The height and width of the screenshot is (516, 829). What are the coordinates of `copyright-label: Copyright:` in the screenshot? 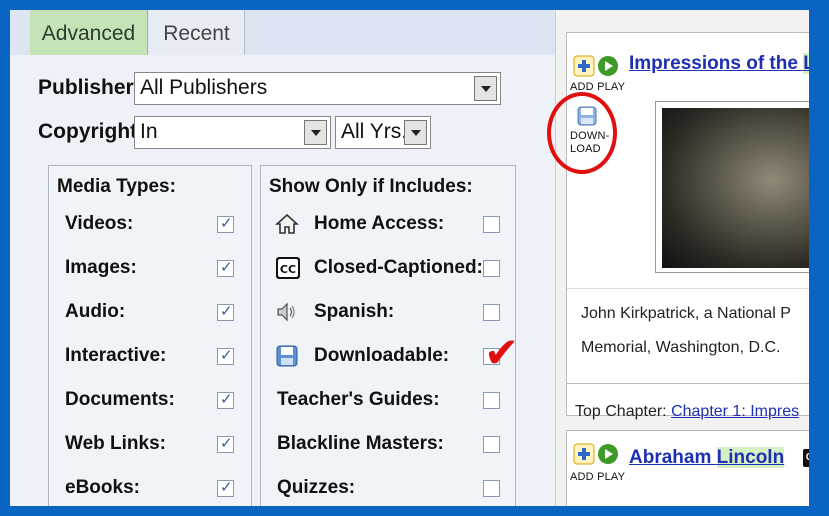 It's located at (91, 131).